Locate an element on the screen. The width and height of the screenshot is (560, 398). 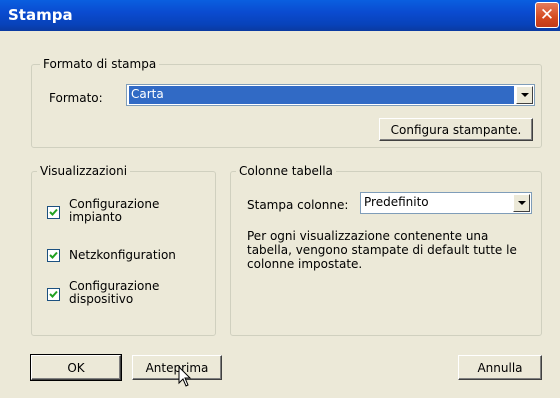
description-line: colonne impostate. is located at coordinates (305, 264).